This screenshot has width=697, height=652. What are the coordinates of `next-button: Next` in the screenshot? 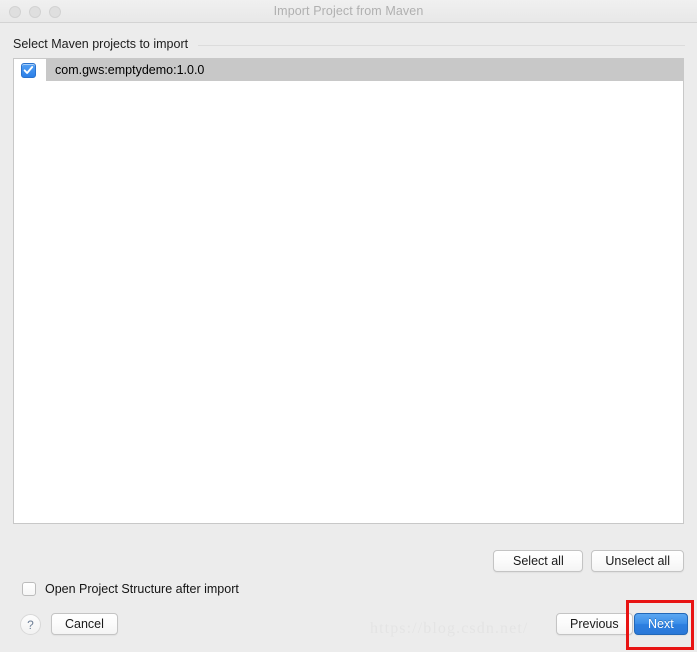 It's located at (661, 624).